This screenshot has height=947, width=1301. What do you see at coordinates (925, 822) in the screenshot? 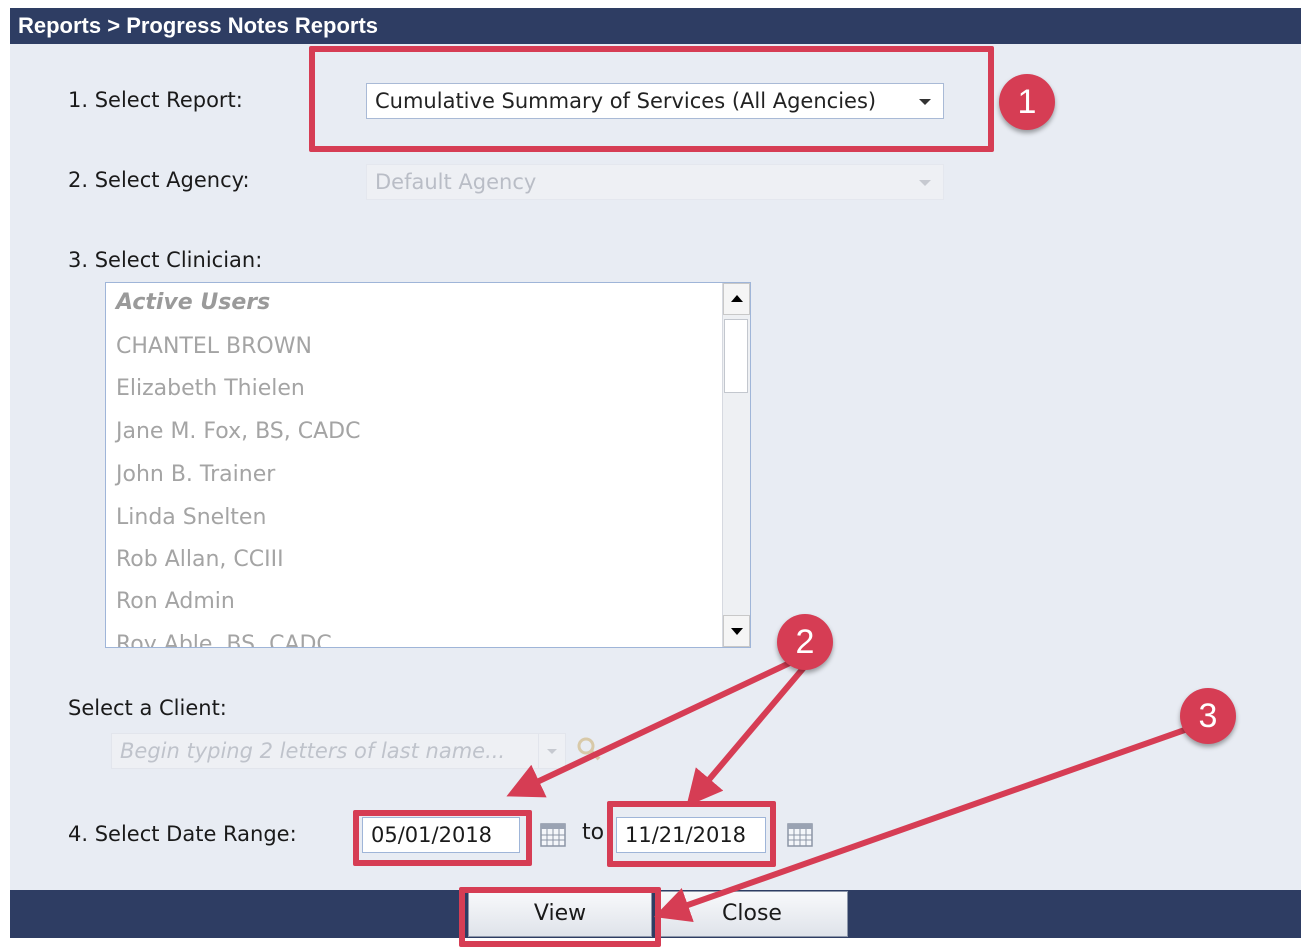
I see `arrow-to-view-button` at bounding box center [925, 822].